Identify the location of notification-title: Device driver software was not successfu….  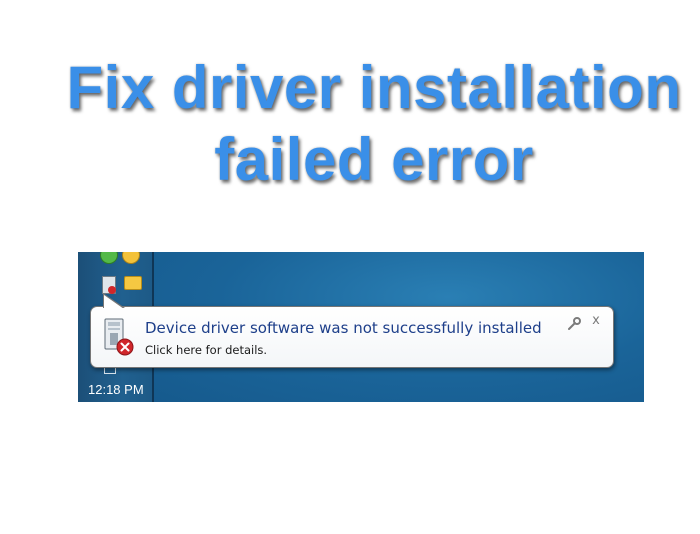
(343, 328).